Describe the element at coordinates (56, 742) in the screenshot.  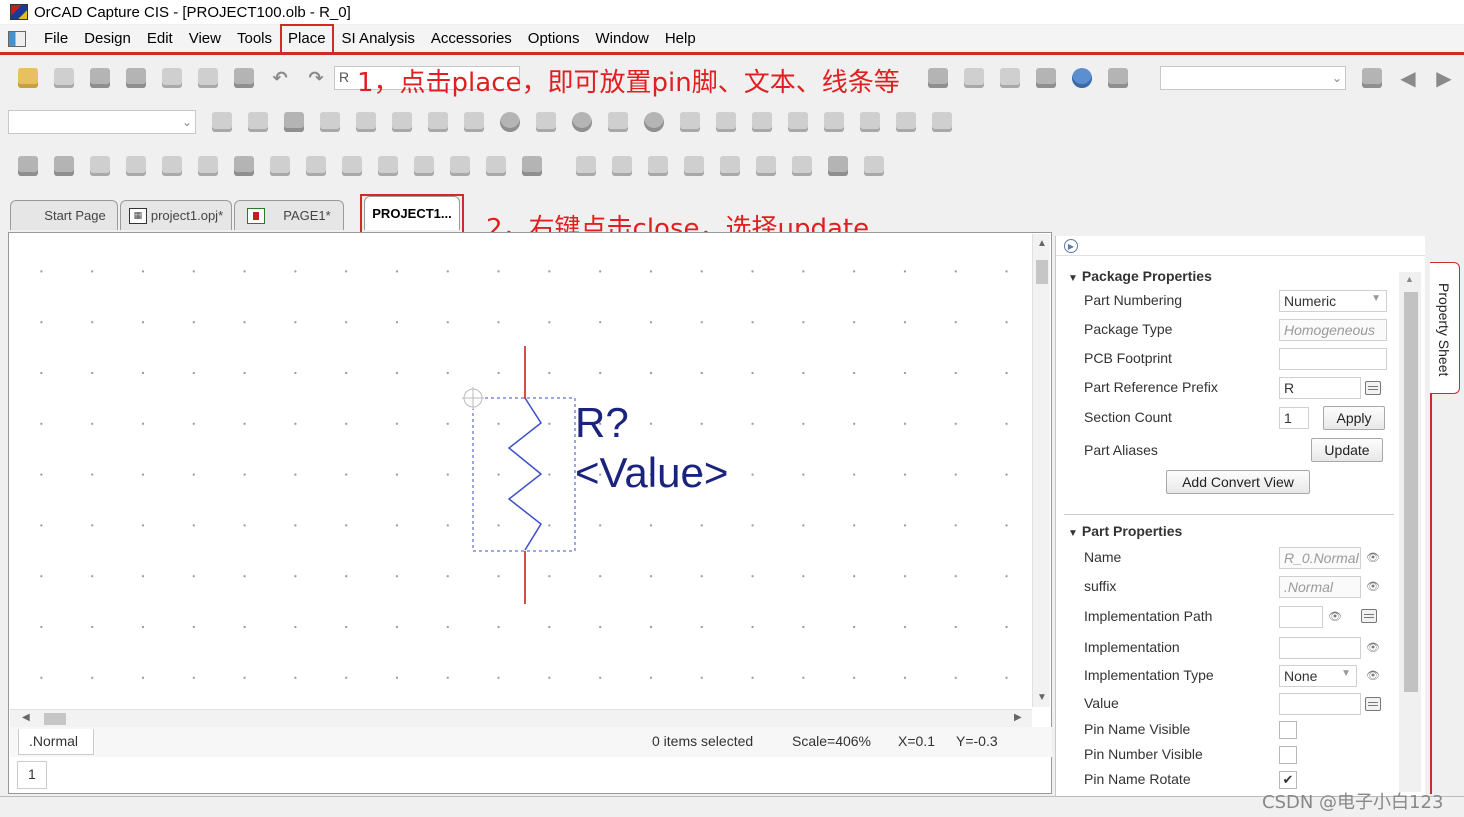
I see `view-tab-normal: .Normal` at that location.